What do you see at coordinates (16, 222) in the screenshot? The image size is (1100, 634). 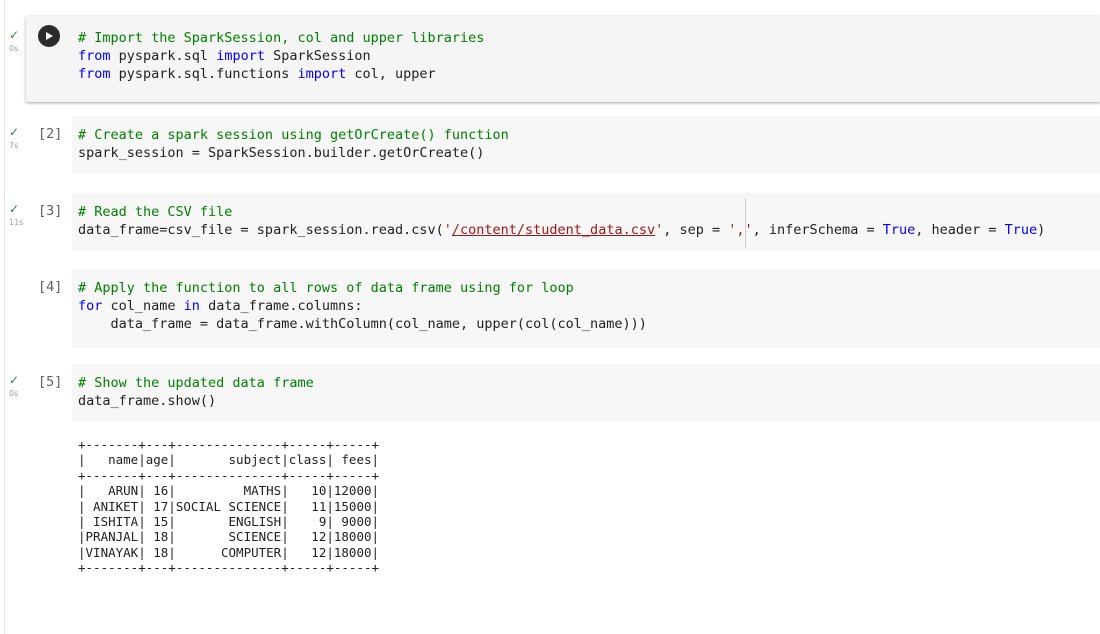 I see `execution-time: 11s` at bounding box center [16, 222].